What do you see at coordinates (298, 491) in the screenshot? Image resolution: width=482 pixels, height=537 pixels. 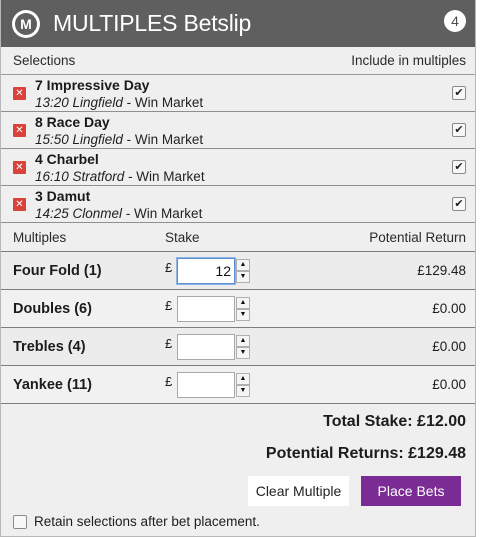 I see `clear-multiple-button: Clear Multiple` at bounding box center [298, 491].